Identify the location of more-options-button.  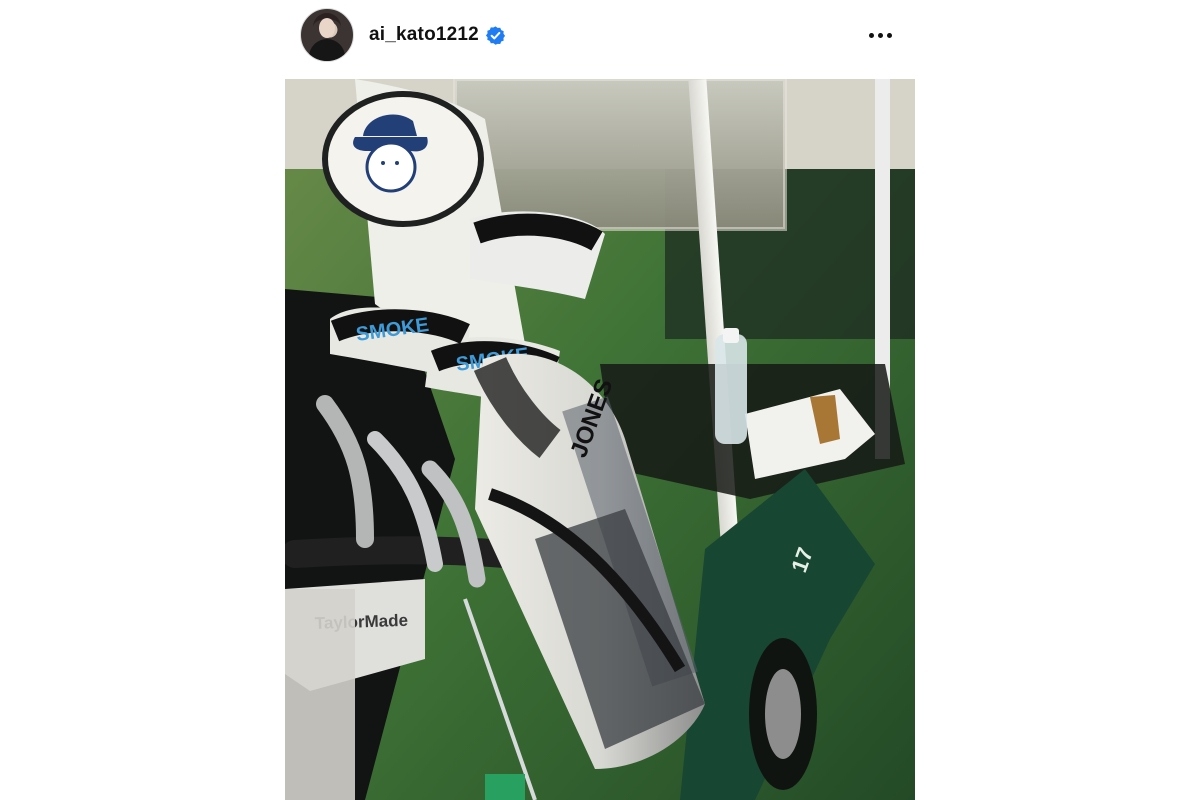
(880, 35).